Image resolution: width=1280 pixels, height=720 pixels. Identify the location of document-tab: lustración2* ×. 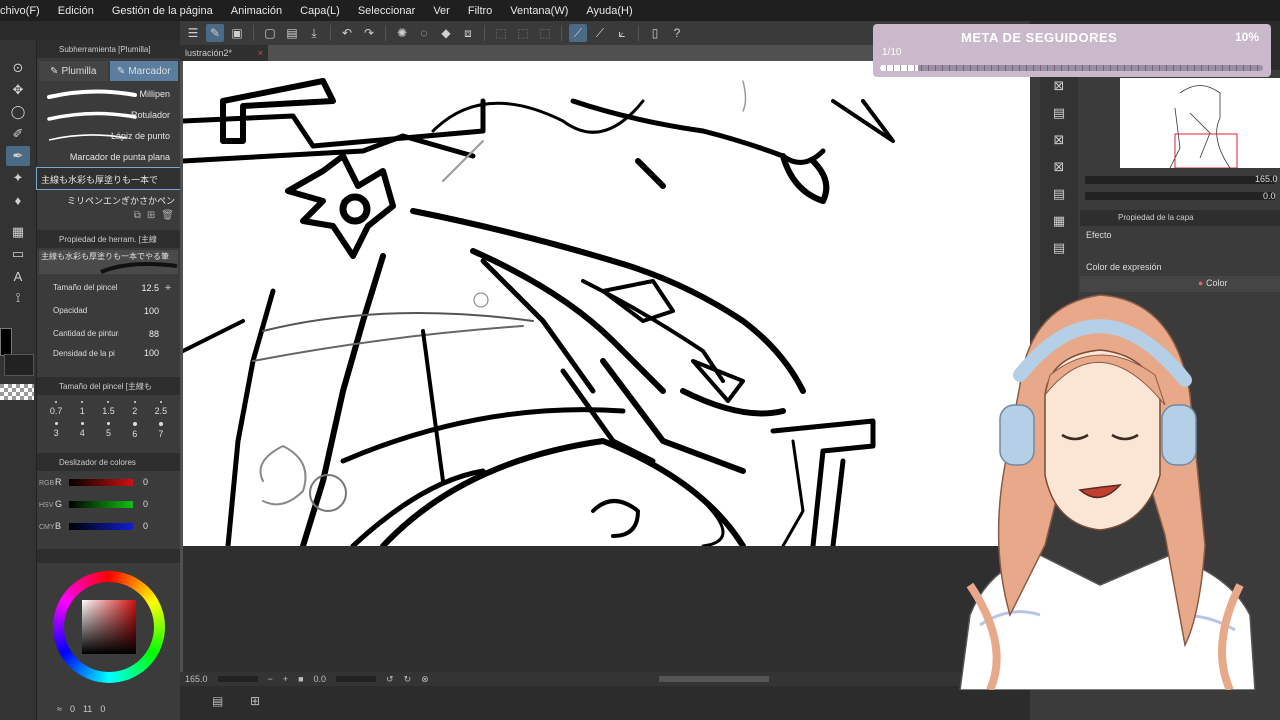
(224, 53).